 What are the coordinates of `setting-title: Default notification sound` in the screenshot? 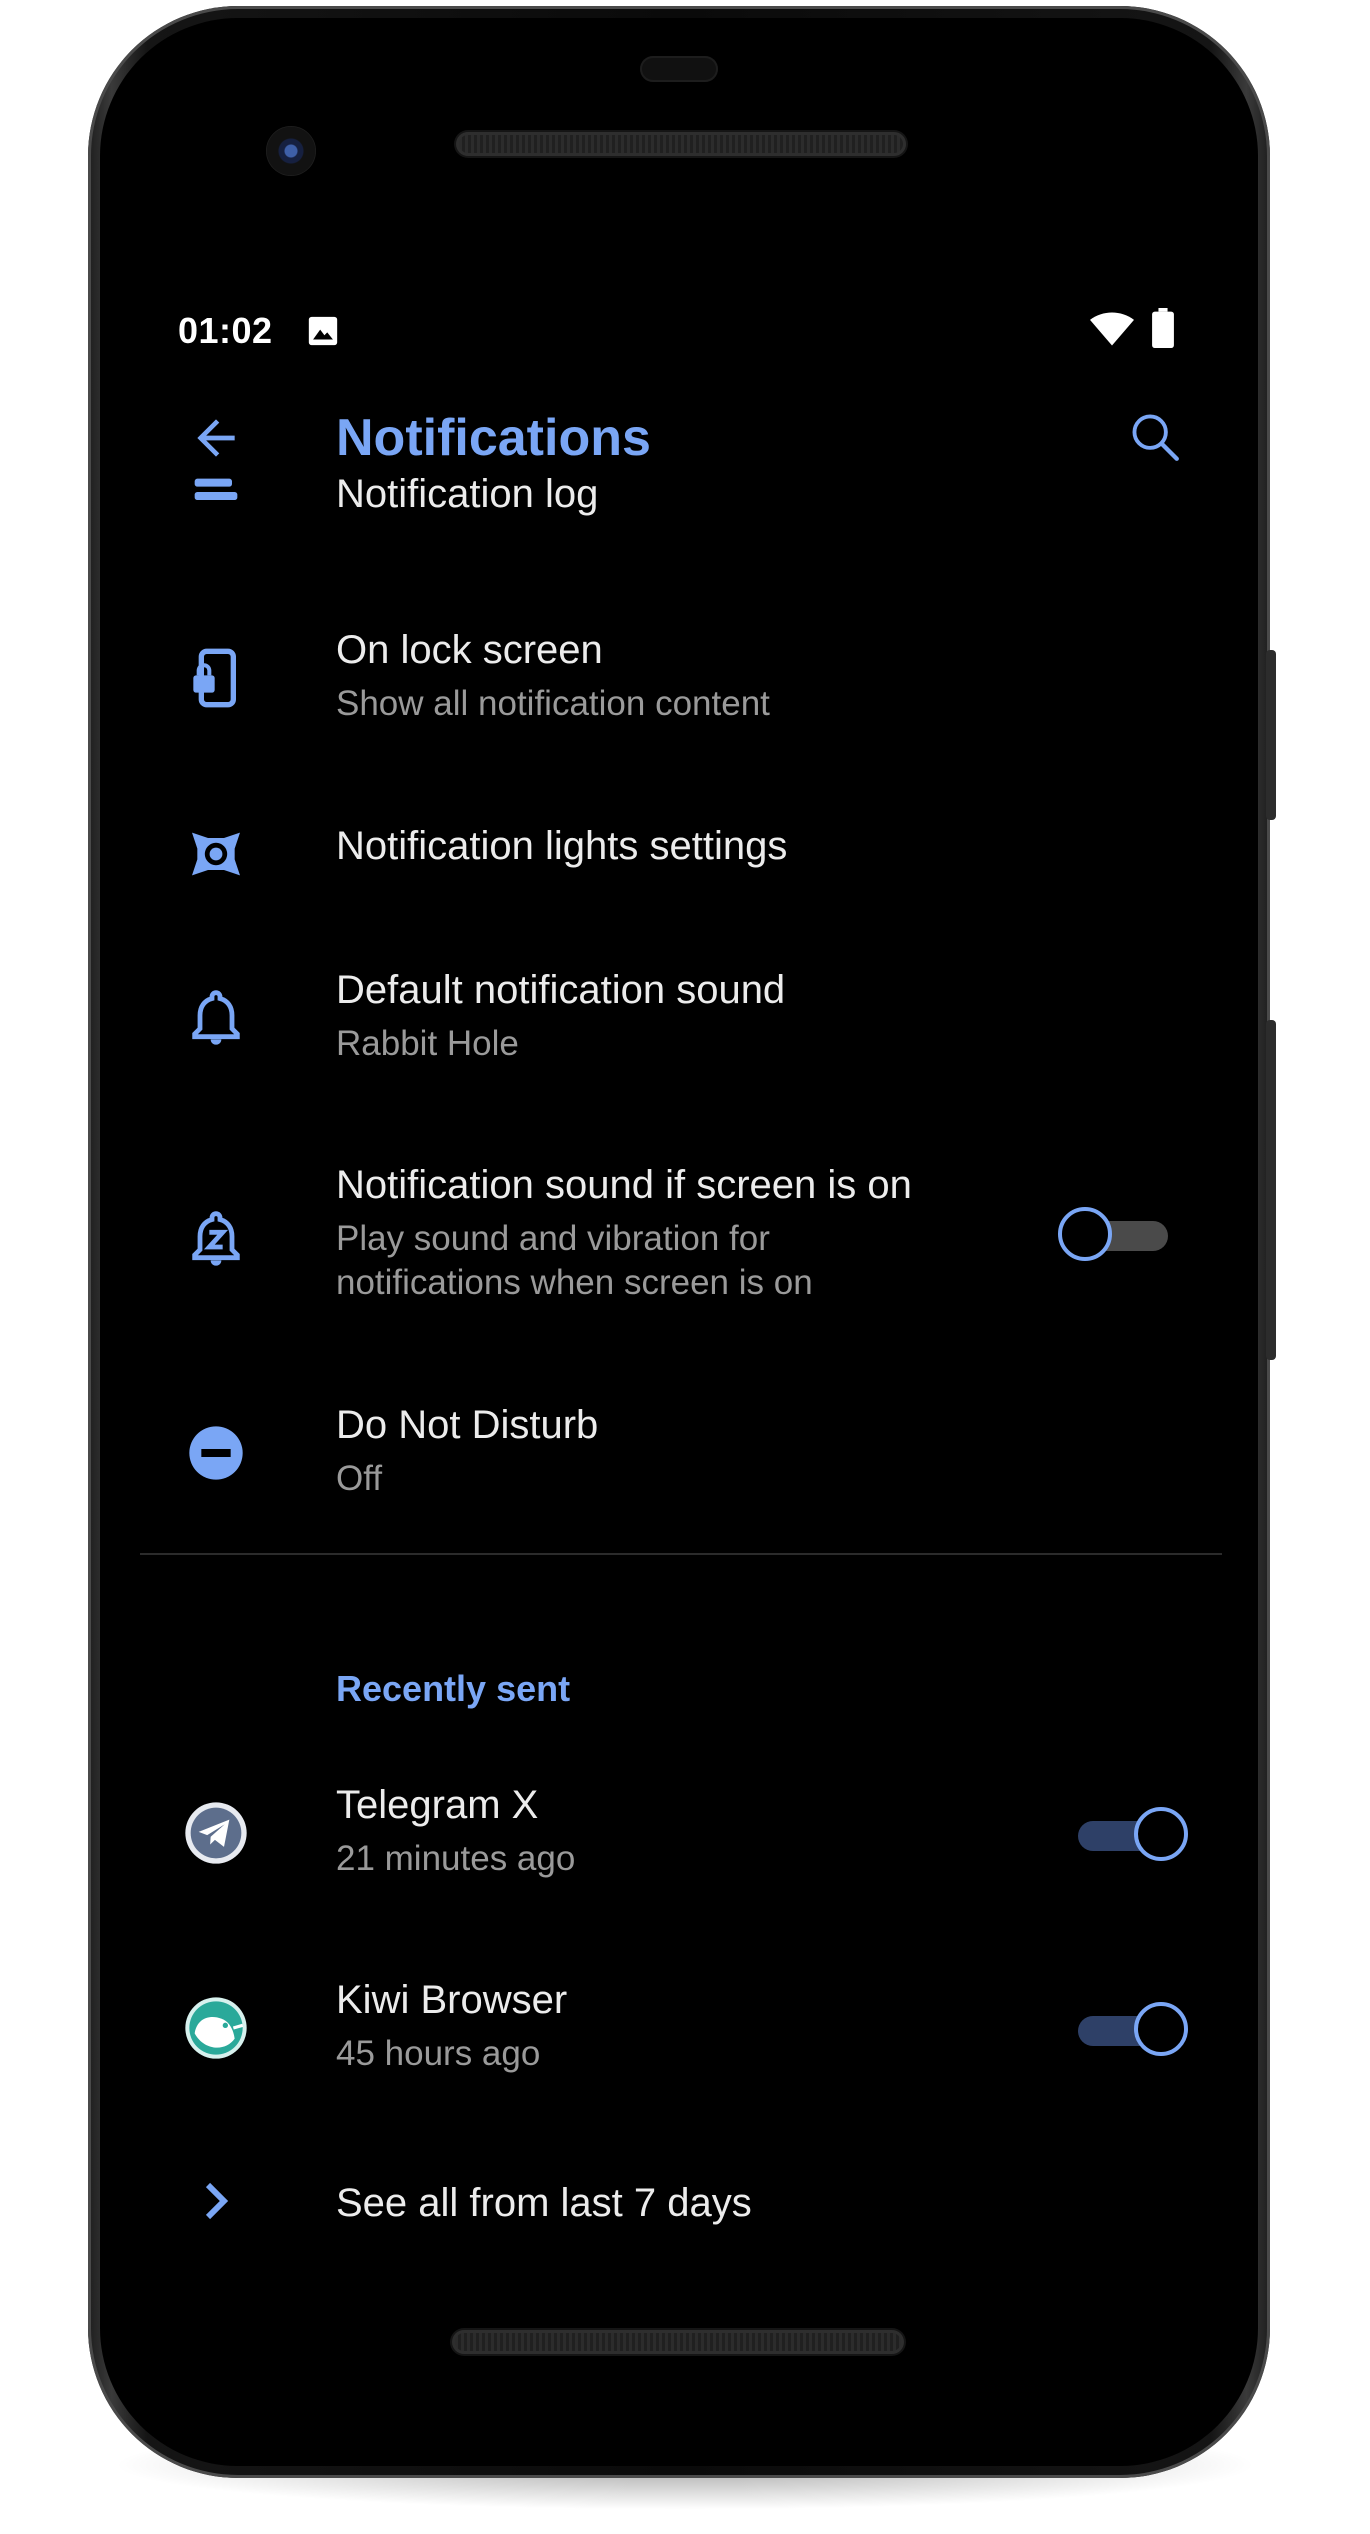 It's located at (561, 990).